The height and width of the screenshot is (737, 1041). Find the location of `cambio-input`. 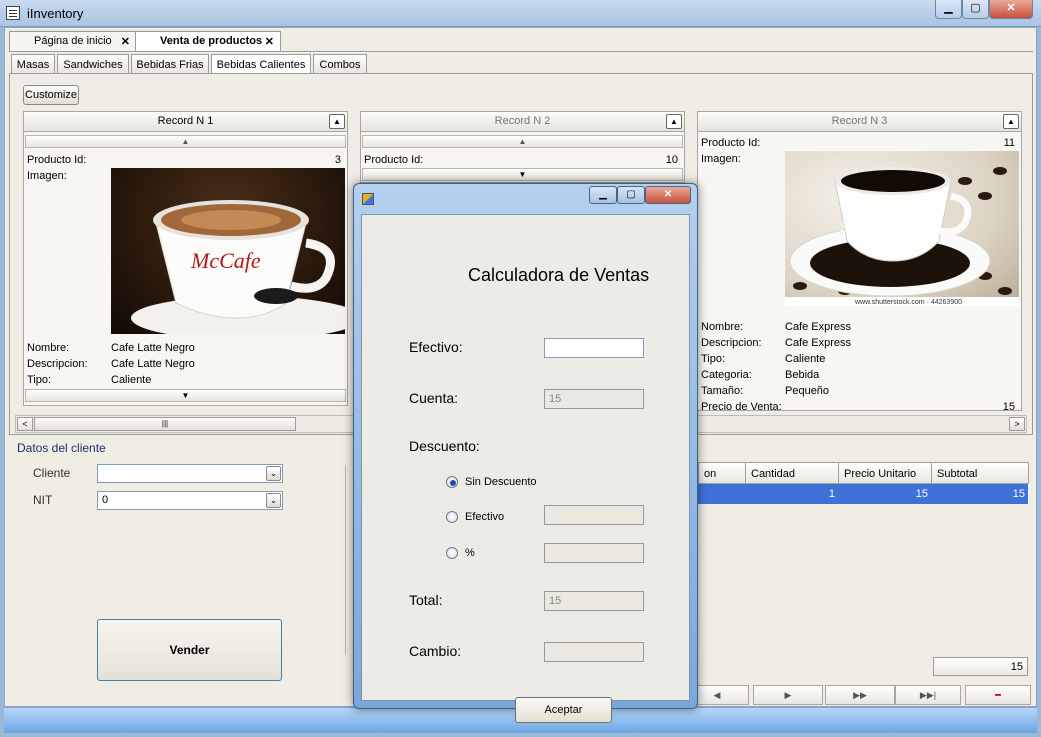

cambio-input is located at coordinates (594, 652).